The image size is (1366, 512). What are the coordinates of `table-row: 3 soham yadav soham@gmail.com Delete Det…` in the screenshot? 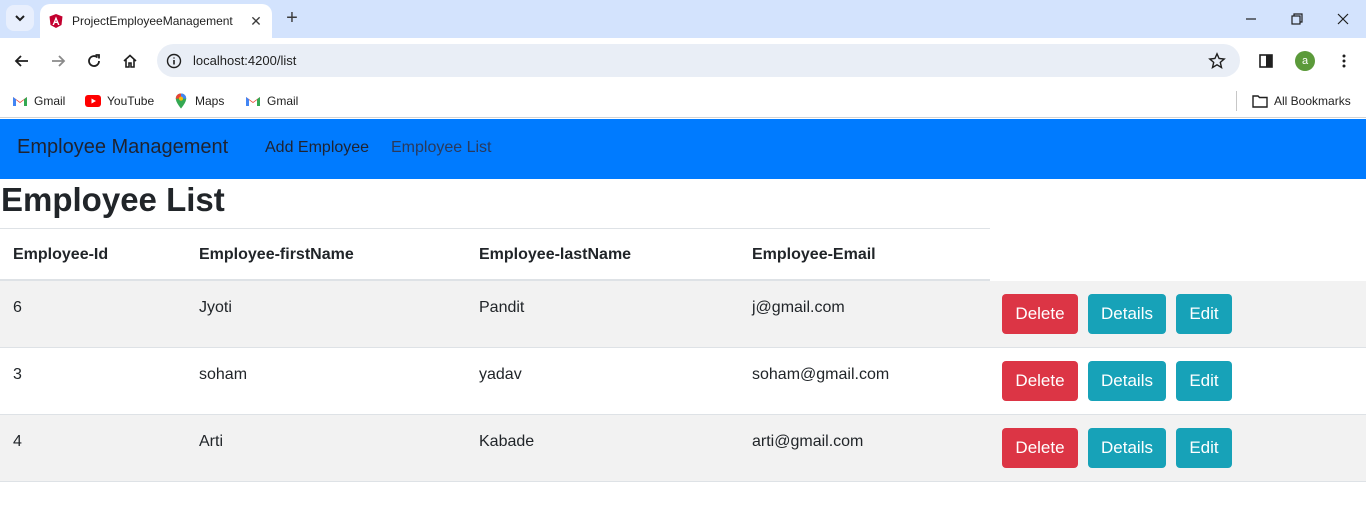 It's located at (683, 381).